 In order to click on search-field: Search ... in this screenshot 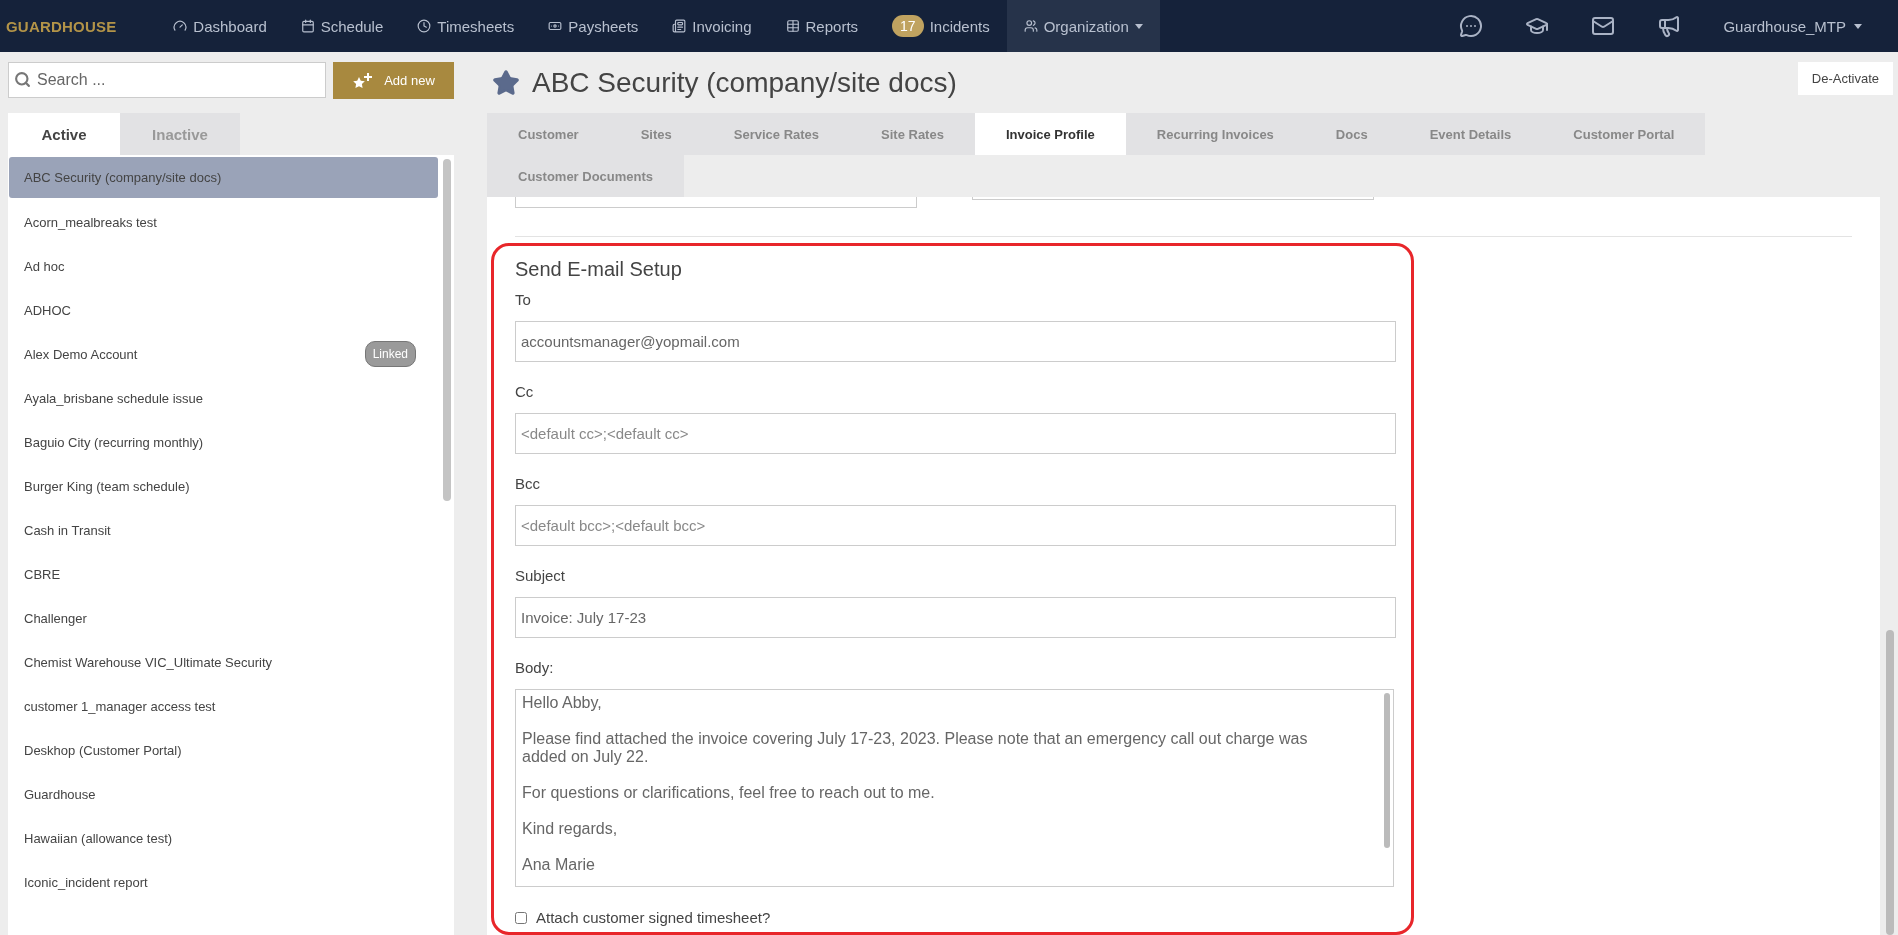, I will do `click(167, 80)`.